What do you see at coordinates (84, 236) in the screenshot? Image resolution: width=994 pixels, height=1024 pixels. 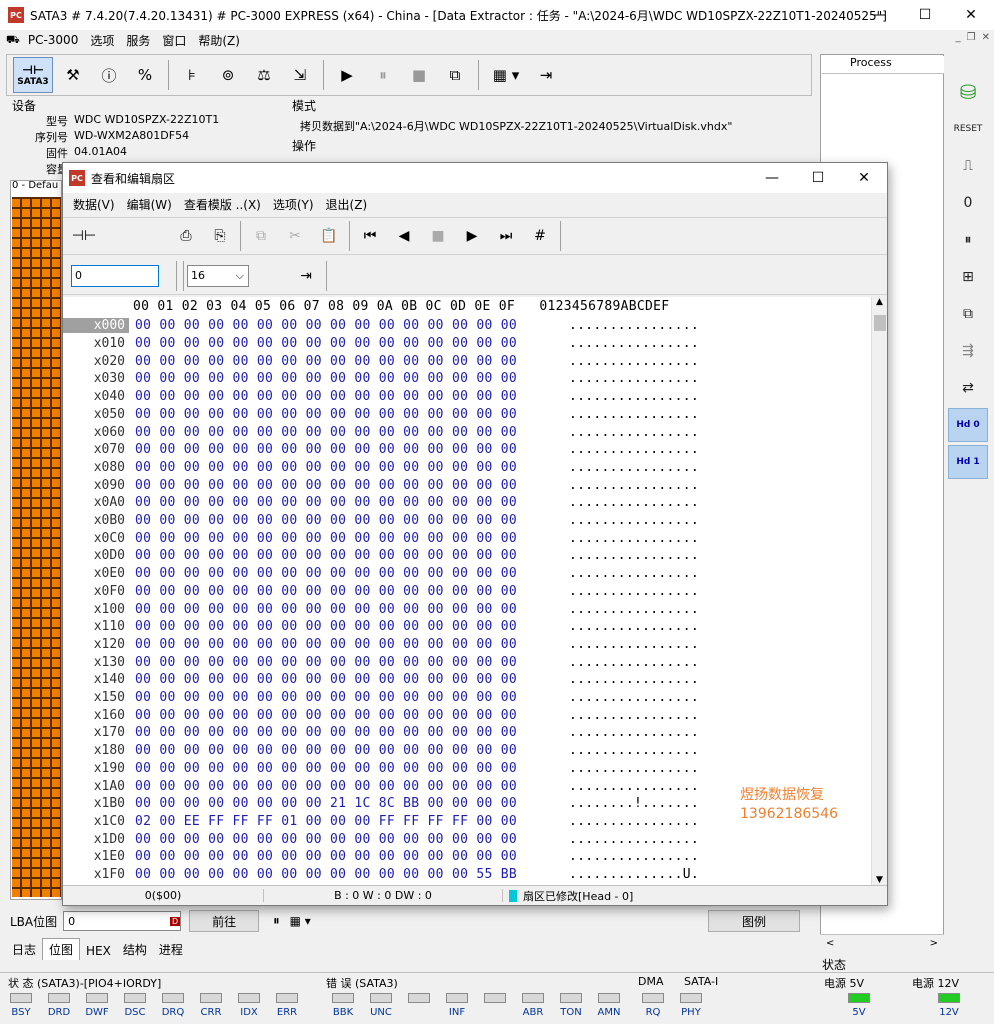 I see `connector-dlg-icon: ⊣⊢` at bounding box center [84, 236].